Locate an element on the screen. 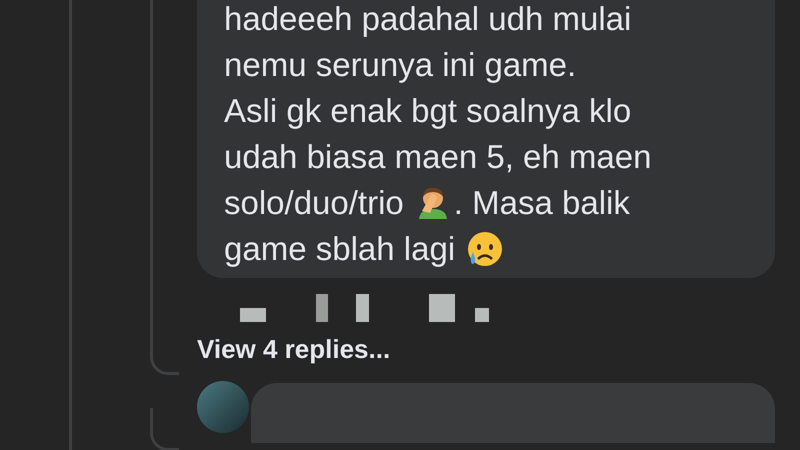 This screenshot has width=800, height=450. comment-text: Asli gk enak bgt soalnya klo is located at coordinates (428, 110).